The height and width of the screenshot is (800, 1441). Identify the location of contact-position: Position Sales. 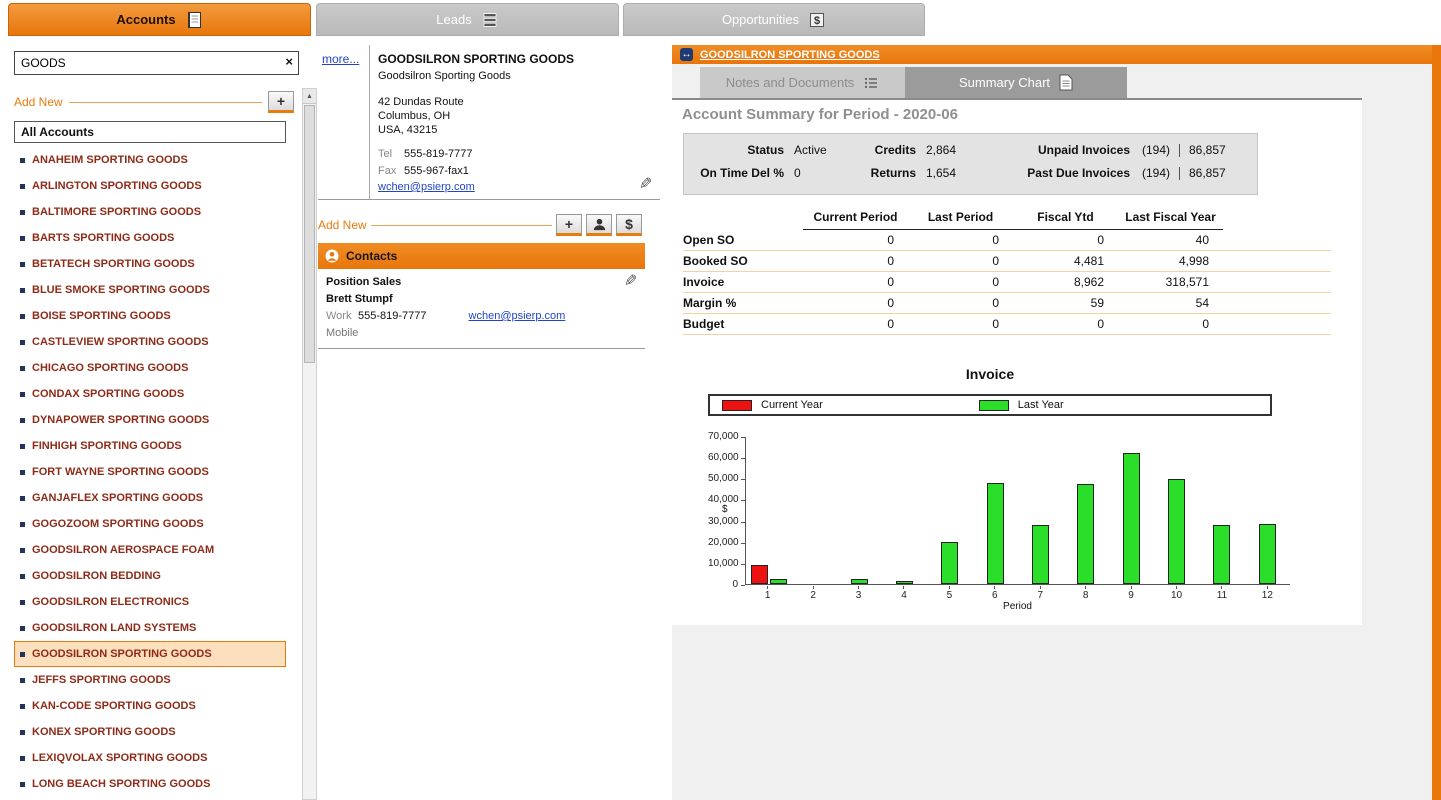
(364, 282).